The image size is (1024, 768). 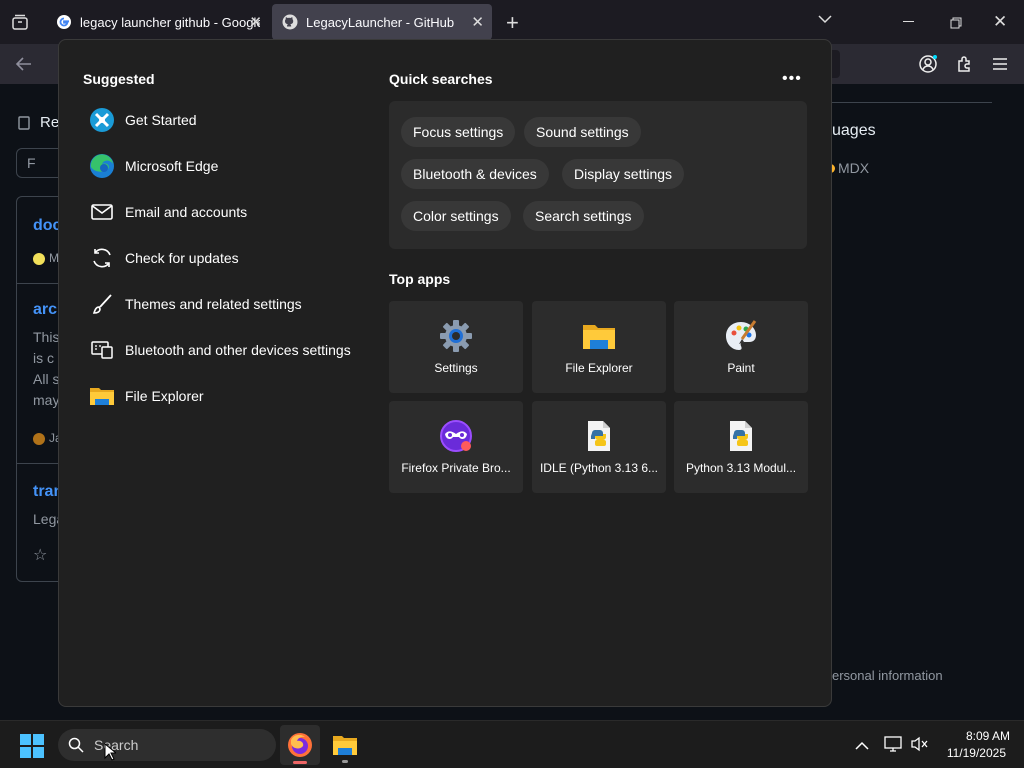 I want to click on mail-icon, so click(x=102, y=212).